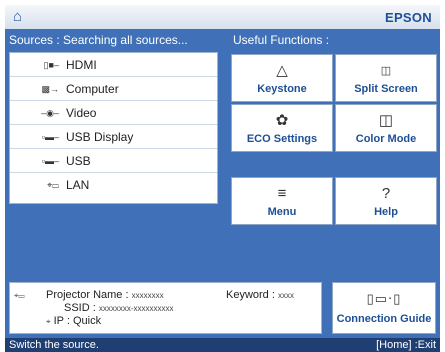  What do you see at coordinates (81, 64) in the screenshot?
I see `source-label: HDMI` at bounding box center [81, 64].